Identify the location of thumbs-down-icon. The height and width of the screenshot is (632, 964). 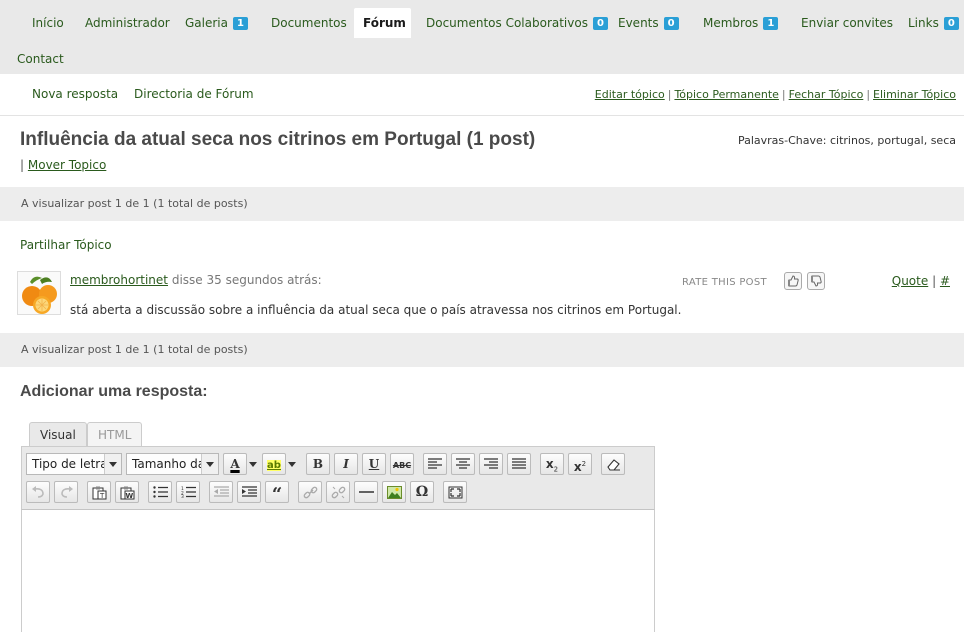
(816, 281).